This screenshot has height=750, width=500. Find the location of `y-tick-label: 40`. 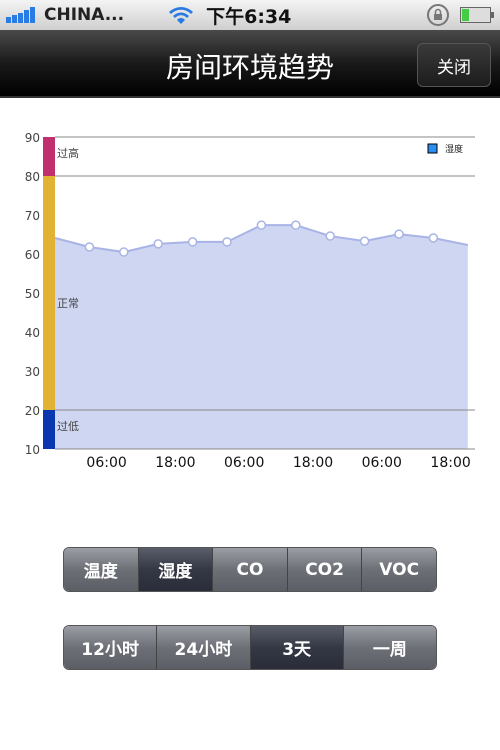

y-tick-label: 40 is located at coordinates (32, 333).